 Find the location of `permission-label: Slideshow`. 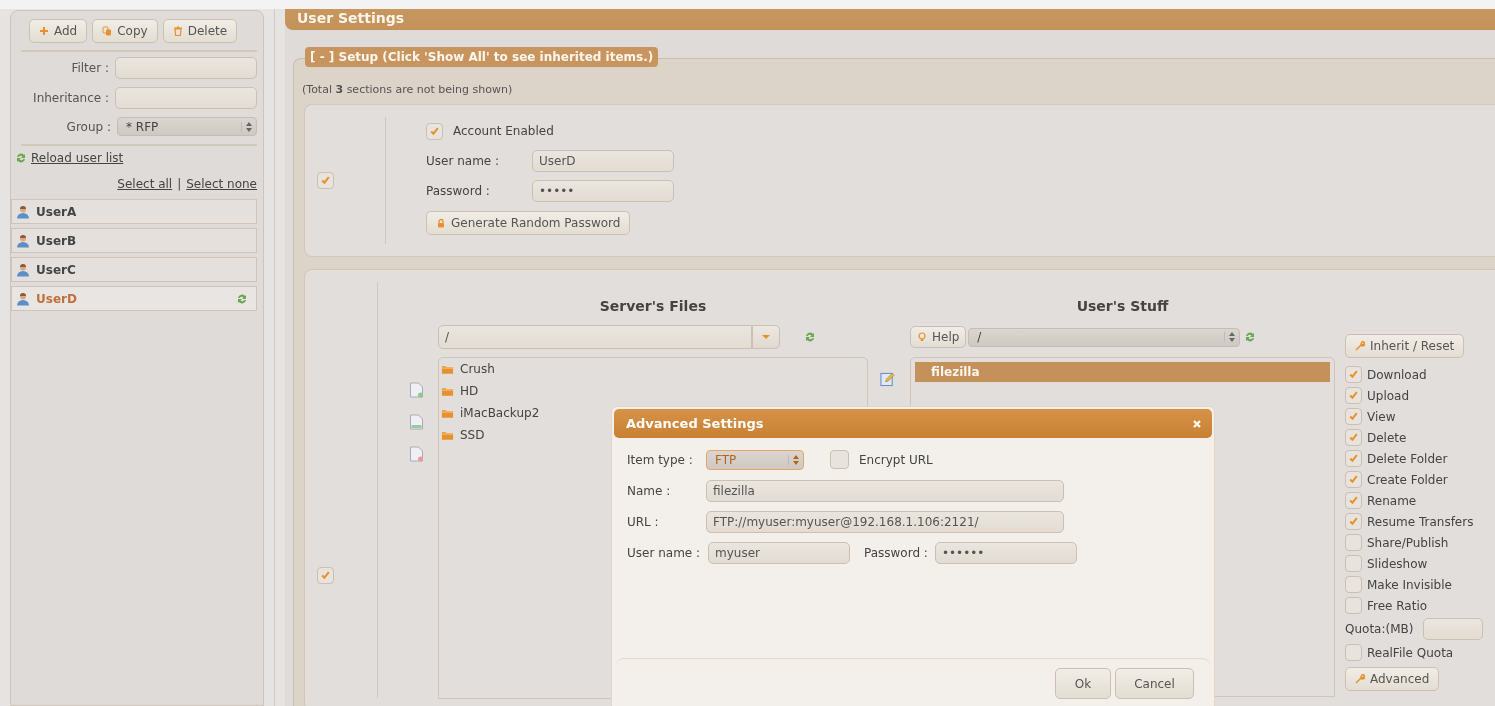

permission-label: Slideshow is located at coordinates (1397, 563).